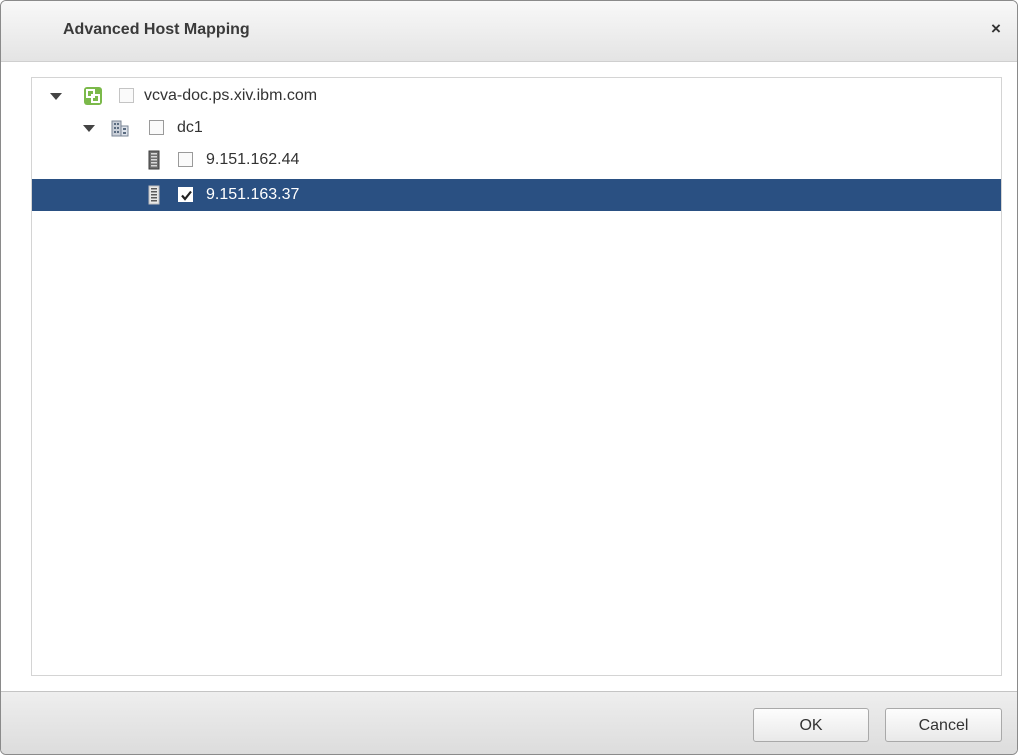  I want to click on checkmark-icon, so click(186, 195).